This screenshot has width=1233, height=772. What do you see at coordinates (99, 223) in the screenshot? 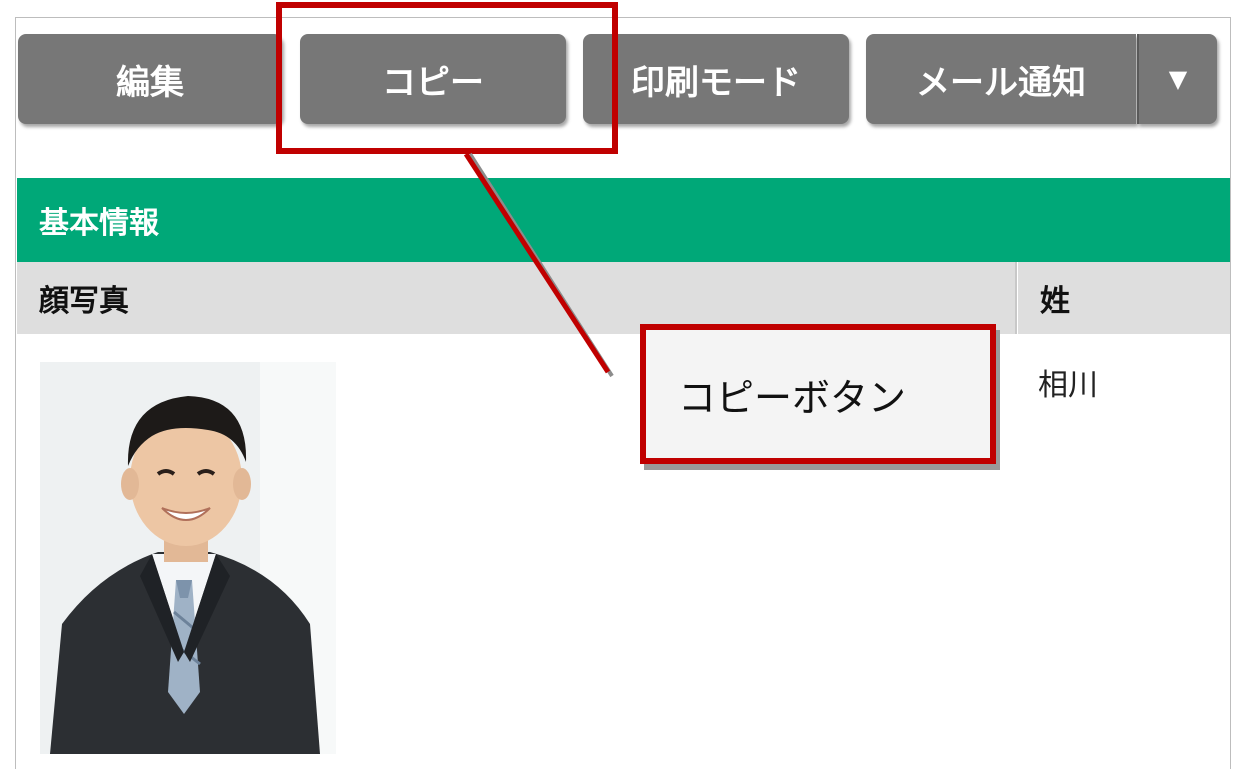
I see `section-title: 基本情報` at bounding box center [99, 223].